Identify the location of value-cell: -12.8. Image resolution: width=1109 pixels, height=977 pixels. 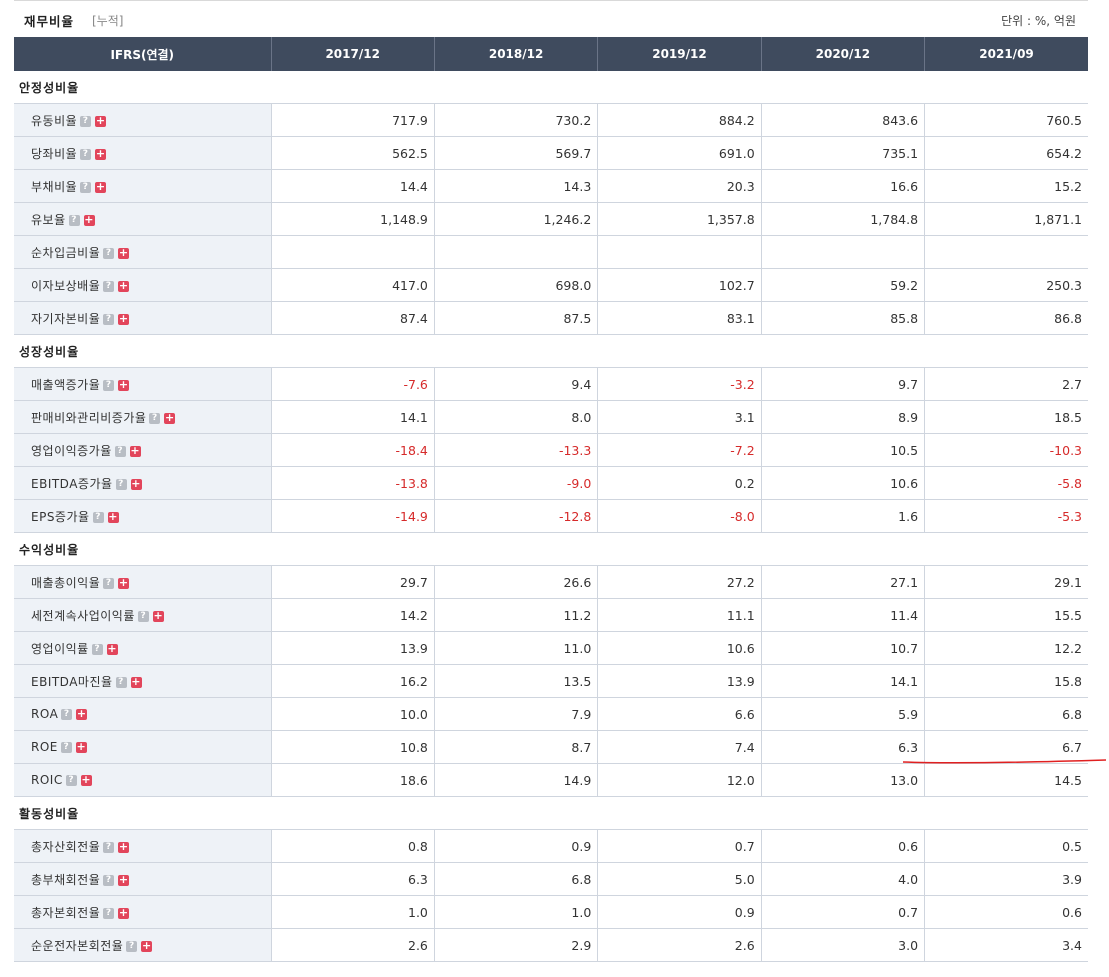
(515, 516).